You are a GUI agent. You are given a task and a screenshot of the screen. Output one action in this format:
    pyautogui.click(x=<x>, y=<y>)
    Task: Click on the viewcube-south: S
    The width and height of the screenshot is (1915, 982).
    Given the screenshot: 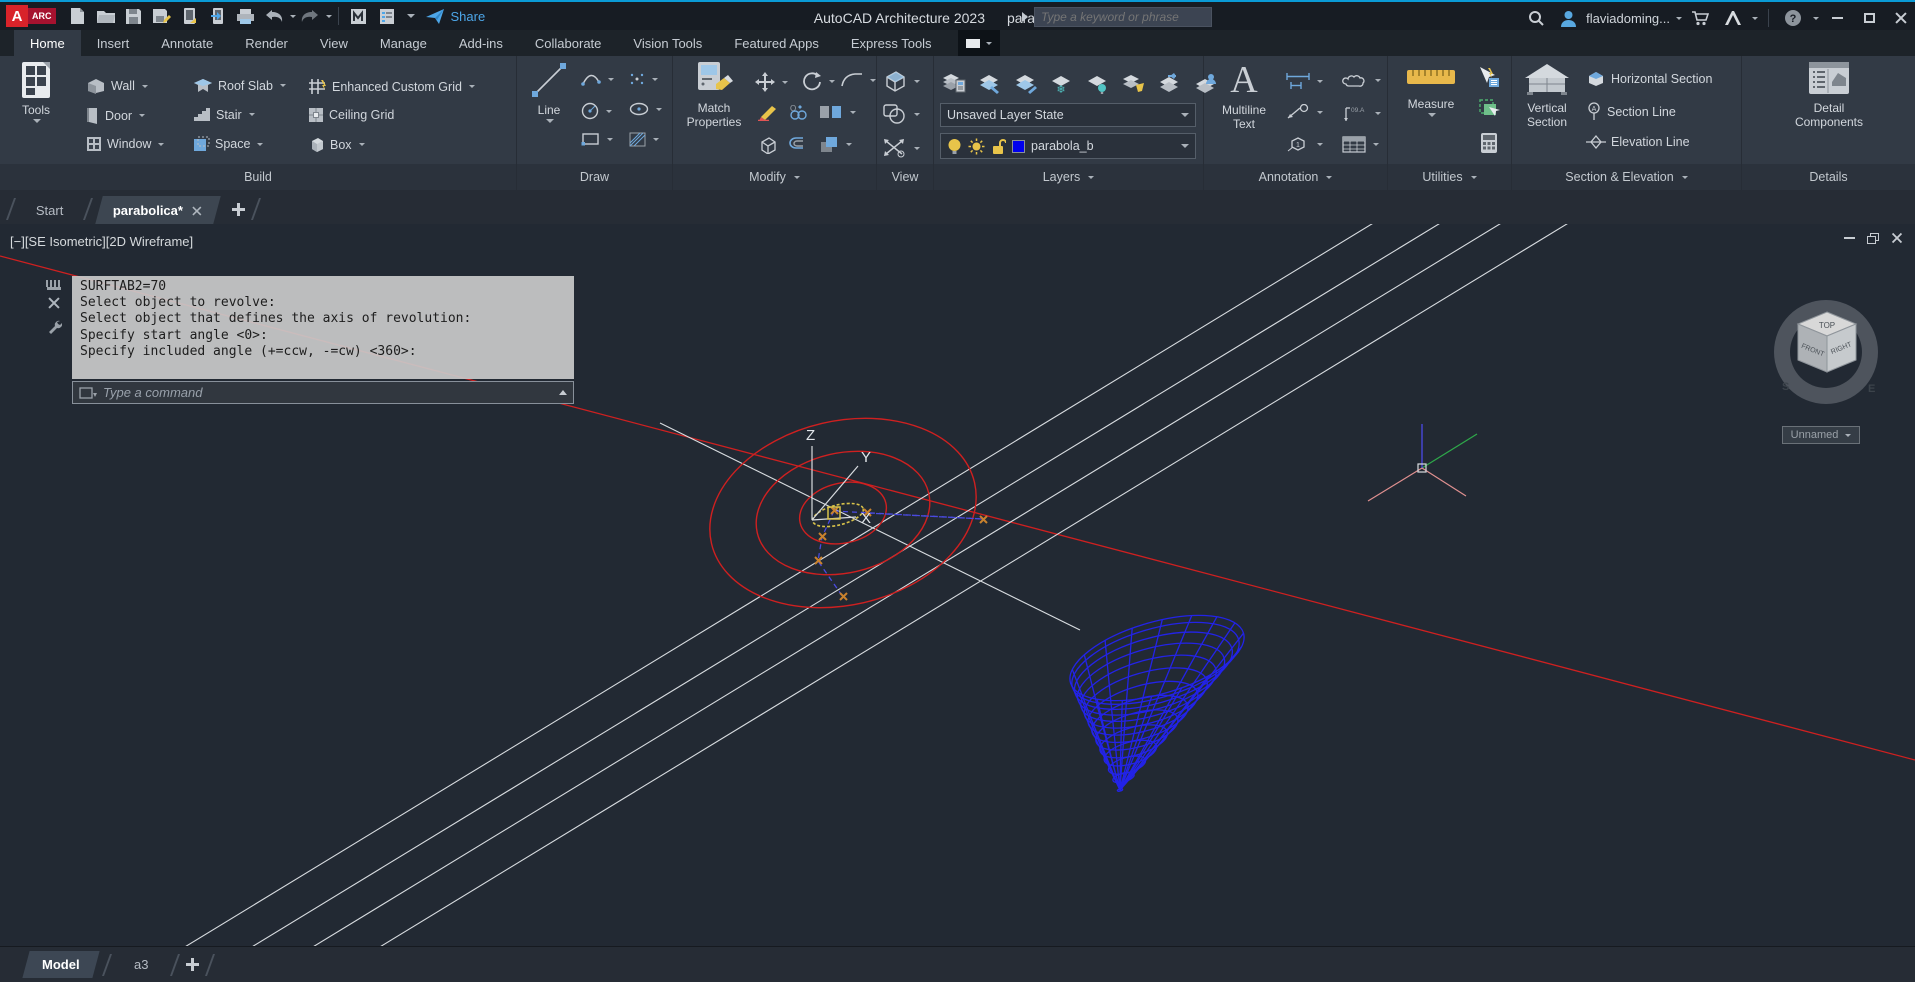 What is the action you would take?
    pyautogui.click(x=1785, y=387)
    